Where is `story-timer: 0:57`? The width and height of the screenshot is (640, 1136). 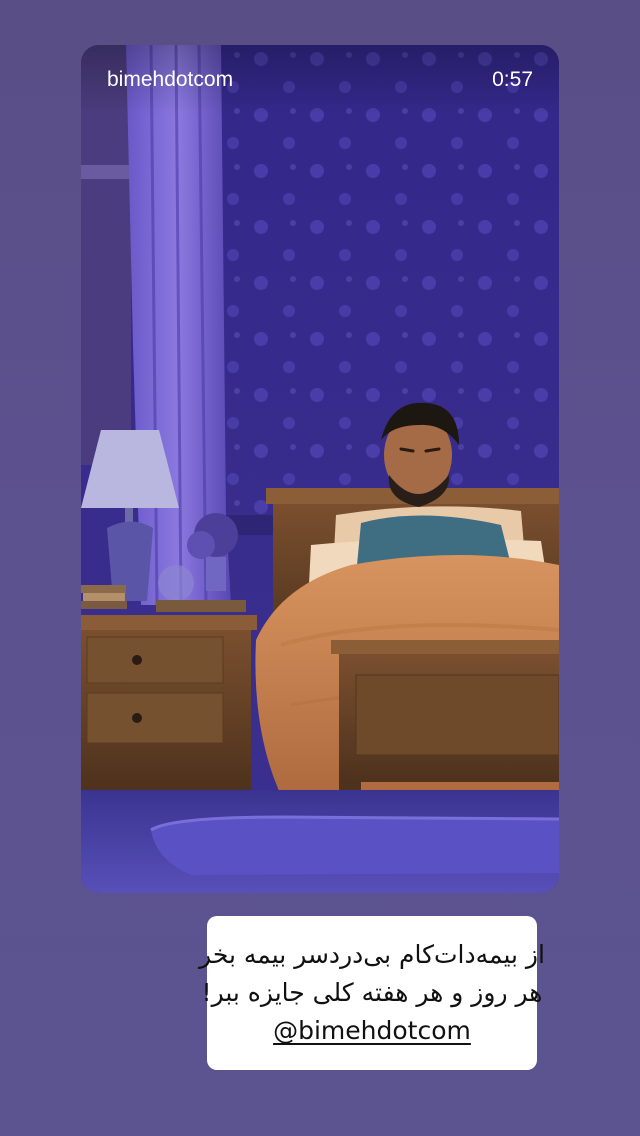
story-timer: 0:57 is located at coordinates (512, 79).